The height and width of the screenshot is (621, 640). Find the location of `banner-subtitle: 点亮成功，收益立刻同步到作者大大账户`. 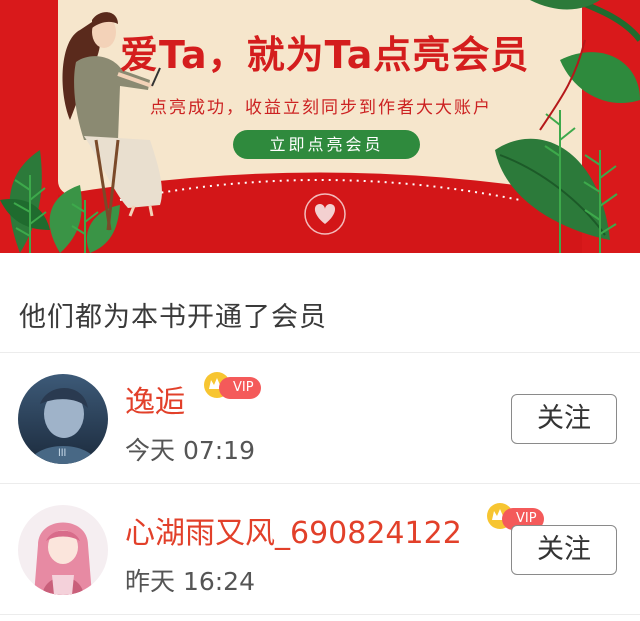

banner-subtitle: 点亮成功，收益立刻同步到作者大大账户 is located at coordinates (321, 108).